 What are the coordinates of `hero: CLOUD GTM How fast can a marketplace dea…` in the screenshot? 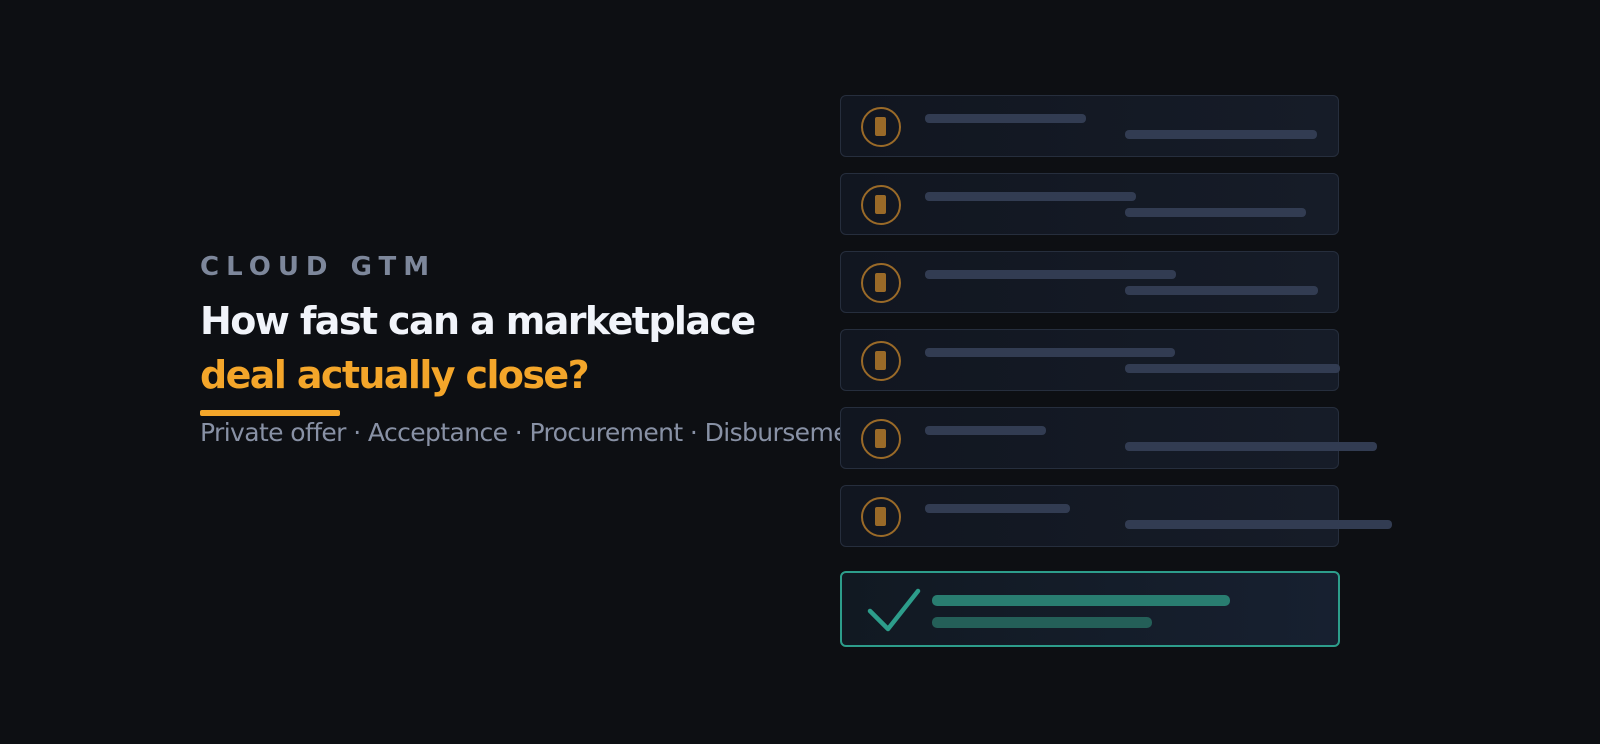 It's located at (536, 349).